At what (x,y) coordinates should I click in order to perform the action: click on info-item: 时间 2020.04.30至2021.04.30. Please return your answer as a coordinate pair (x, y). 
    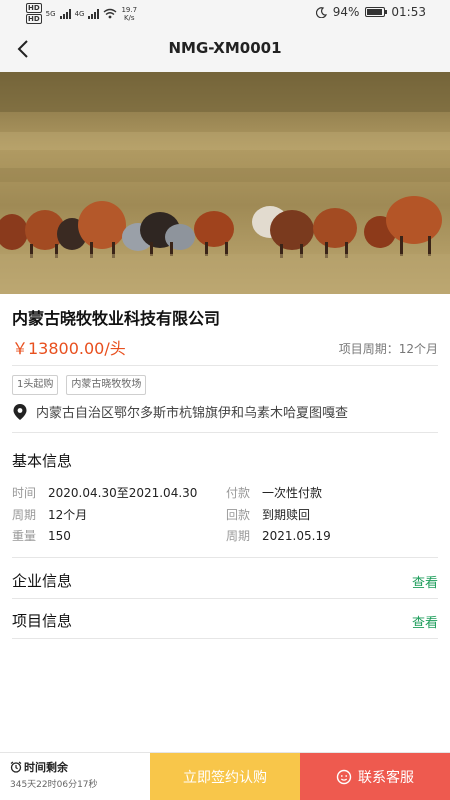
    Looking at the image, I should click on (104, 492).